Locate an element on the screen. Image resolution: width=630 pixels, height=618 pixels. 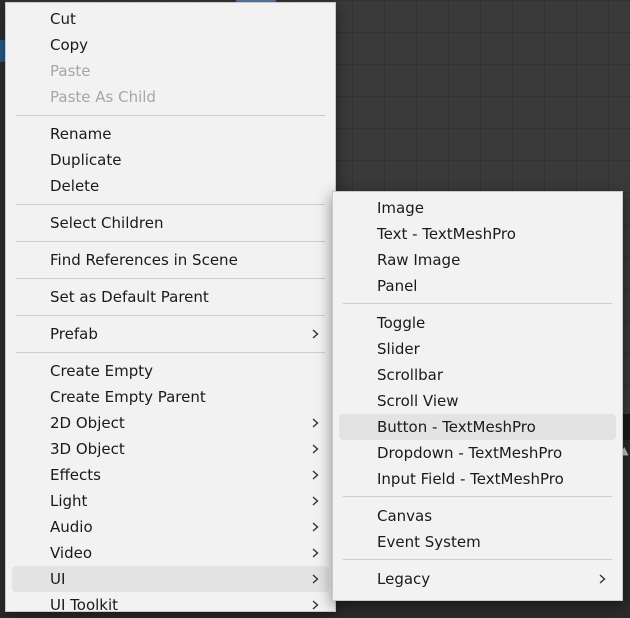
menu-item-video: Video is located at coordinates (170, 553).